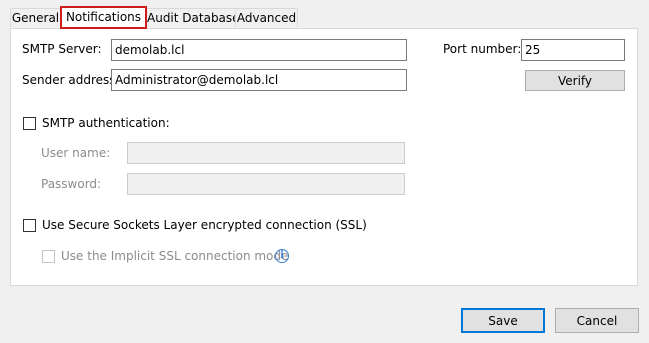 This screenshot has width=649, height=343. What do you see at coordinates (103, 17) in the screenshot?
I see `tab-notifications: Notifications` at bounding box center [103, 17].